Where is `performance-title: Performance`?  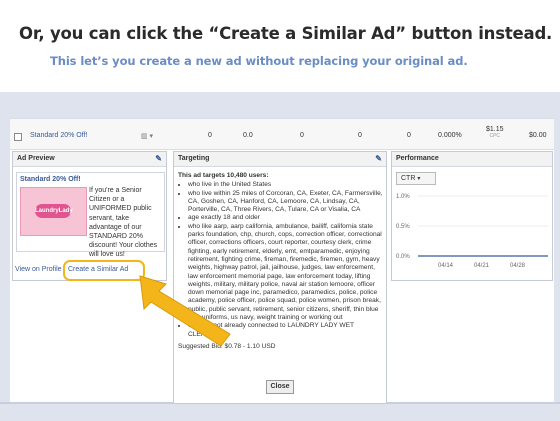
performance-title: Performance is located at coordinates (417, 158).